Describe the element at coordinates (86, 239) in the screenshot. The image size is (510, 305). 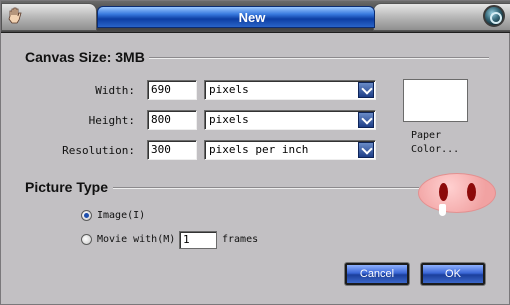
I see `movie-radio` at that location.